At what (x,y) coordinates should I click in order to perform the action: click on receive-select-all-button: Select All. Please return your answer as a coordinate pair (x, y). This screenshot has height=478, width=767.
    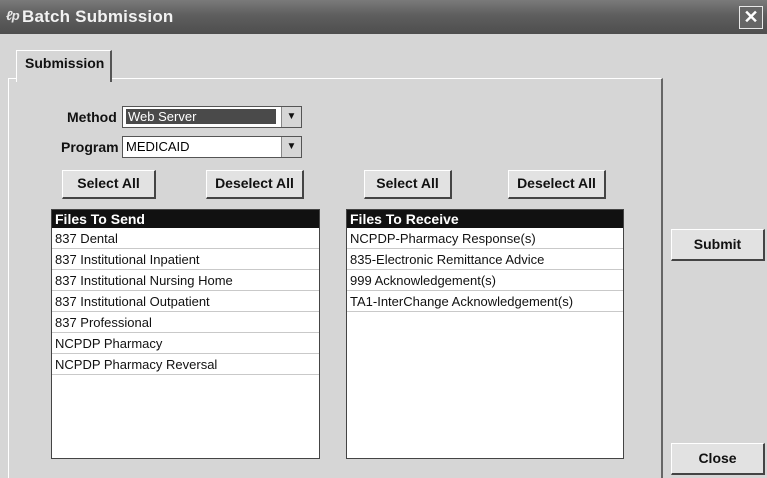
    Looking at the image, I should click on (408, 184).